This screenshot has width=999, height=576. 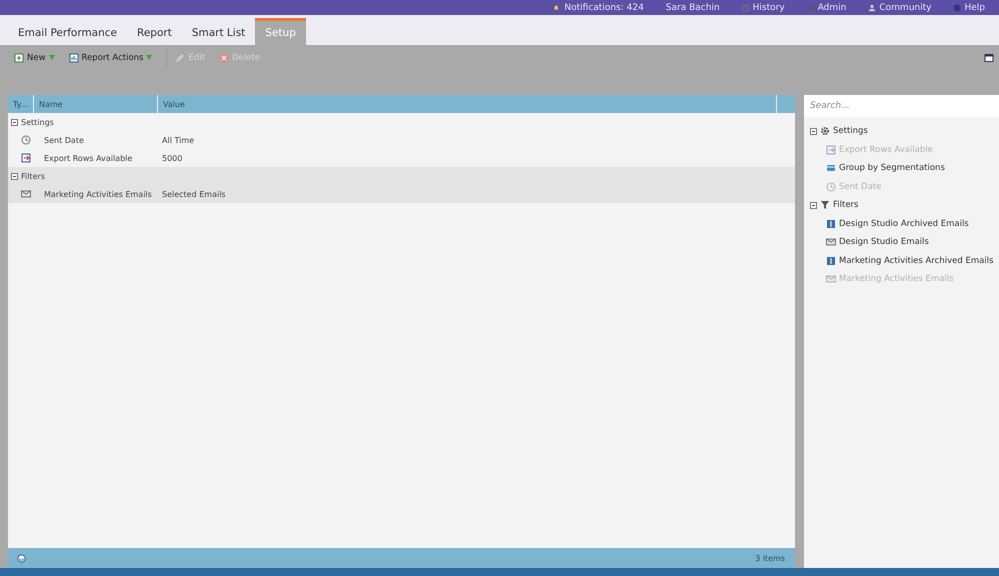 What do you see at coordinates (770, 558) in the screenshot?
I see `item-count: 3 items` at bounding box center [770, 558].